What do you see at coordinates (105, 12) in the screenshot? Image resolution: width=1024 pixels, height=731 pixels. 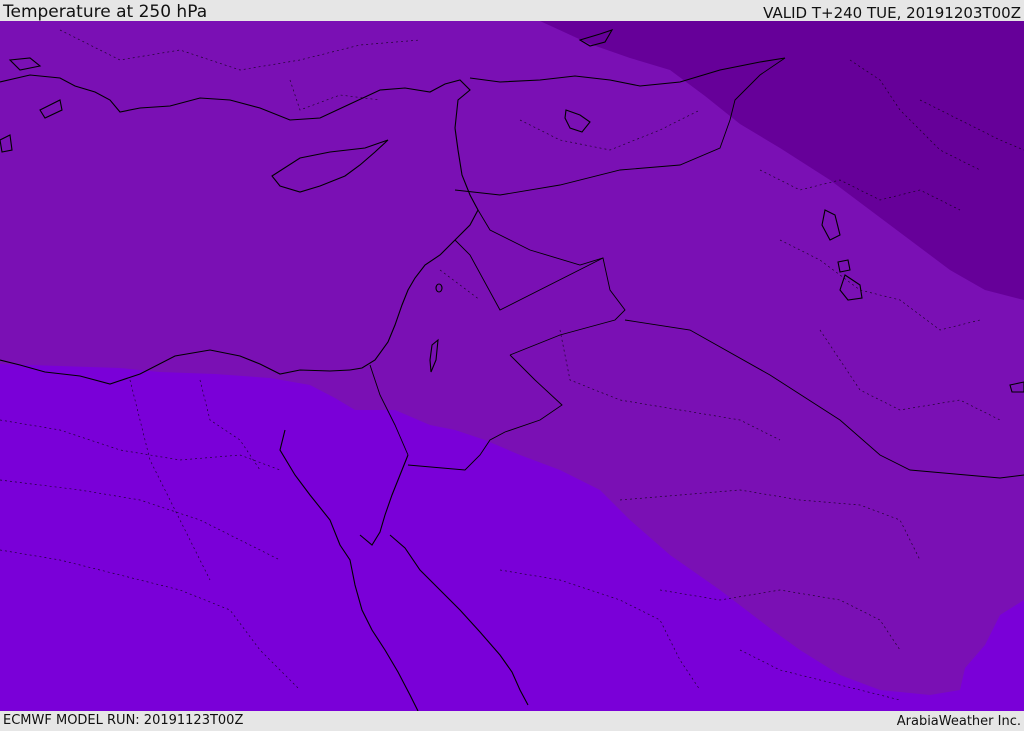 I see `map-title: Temperature at 250 hPa` at bounding box center [105, 12].